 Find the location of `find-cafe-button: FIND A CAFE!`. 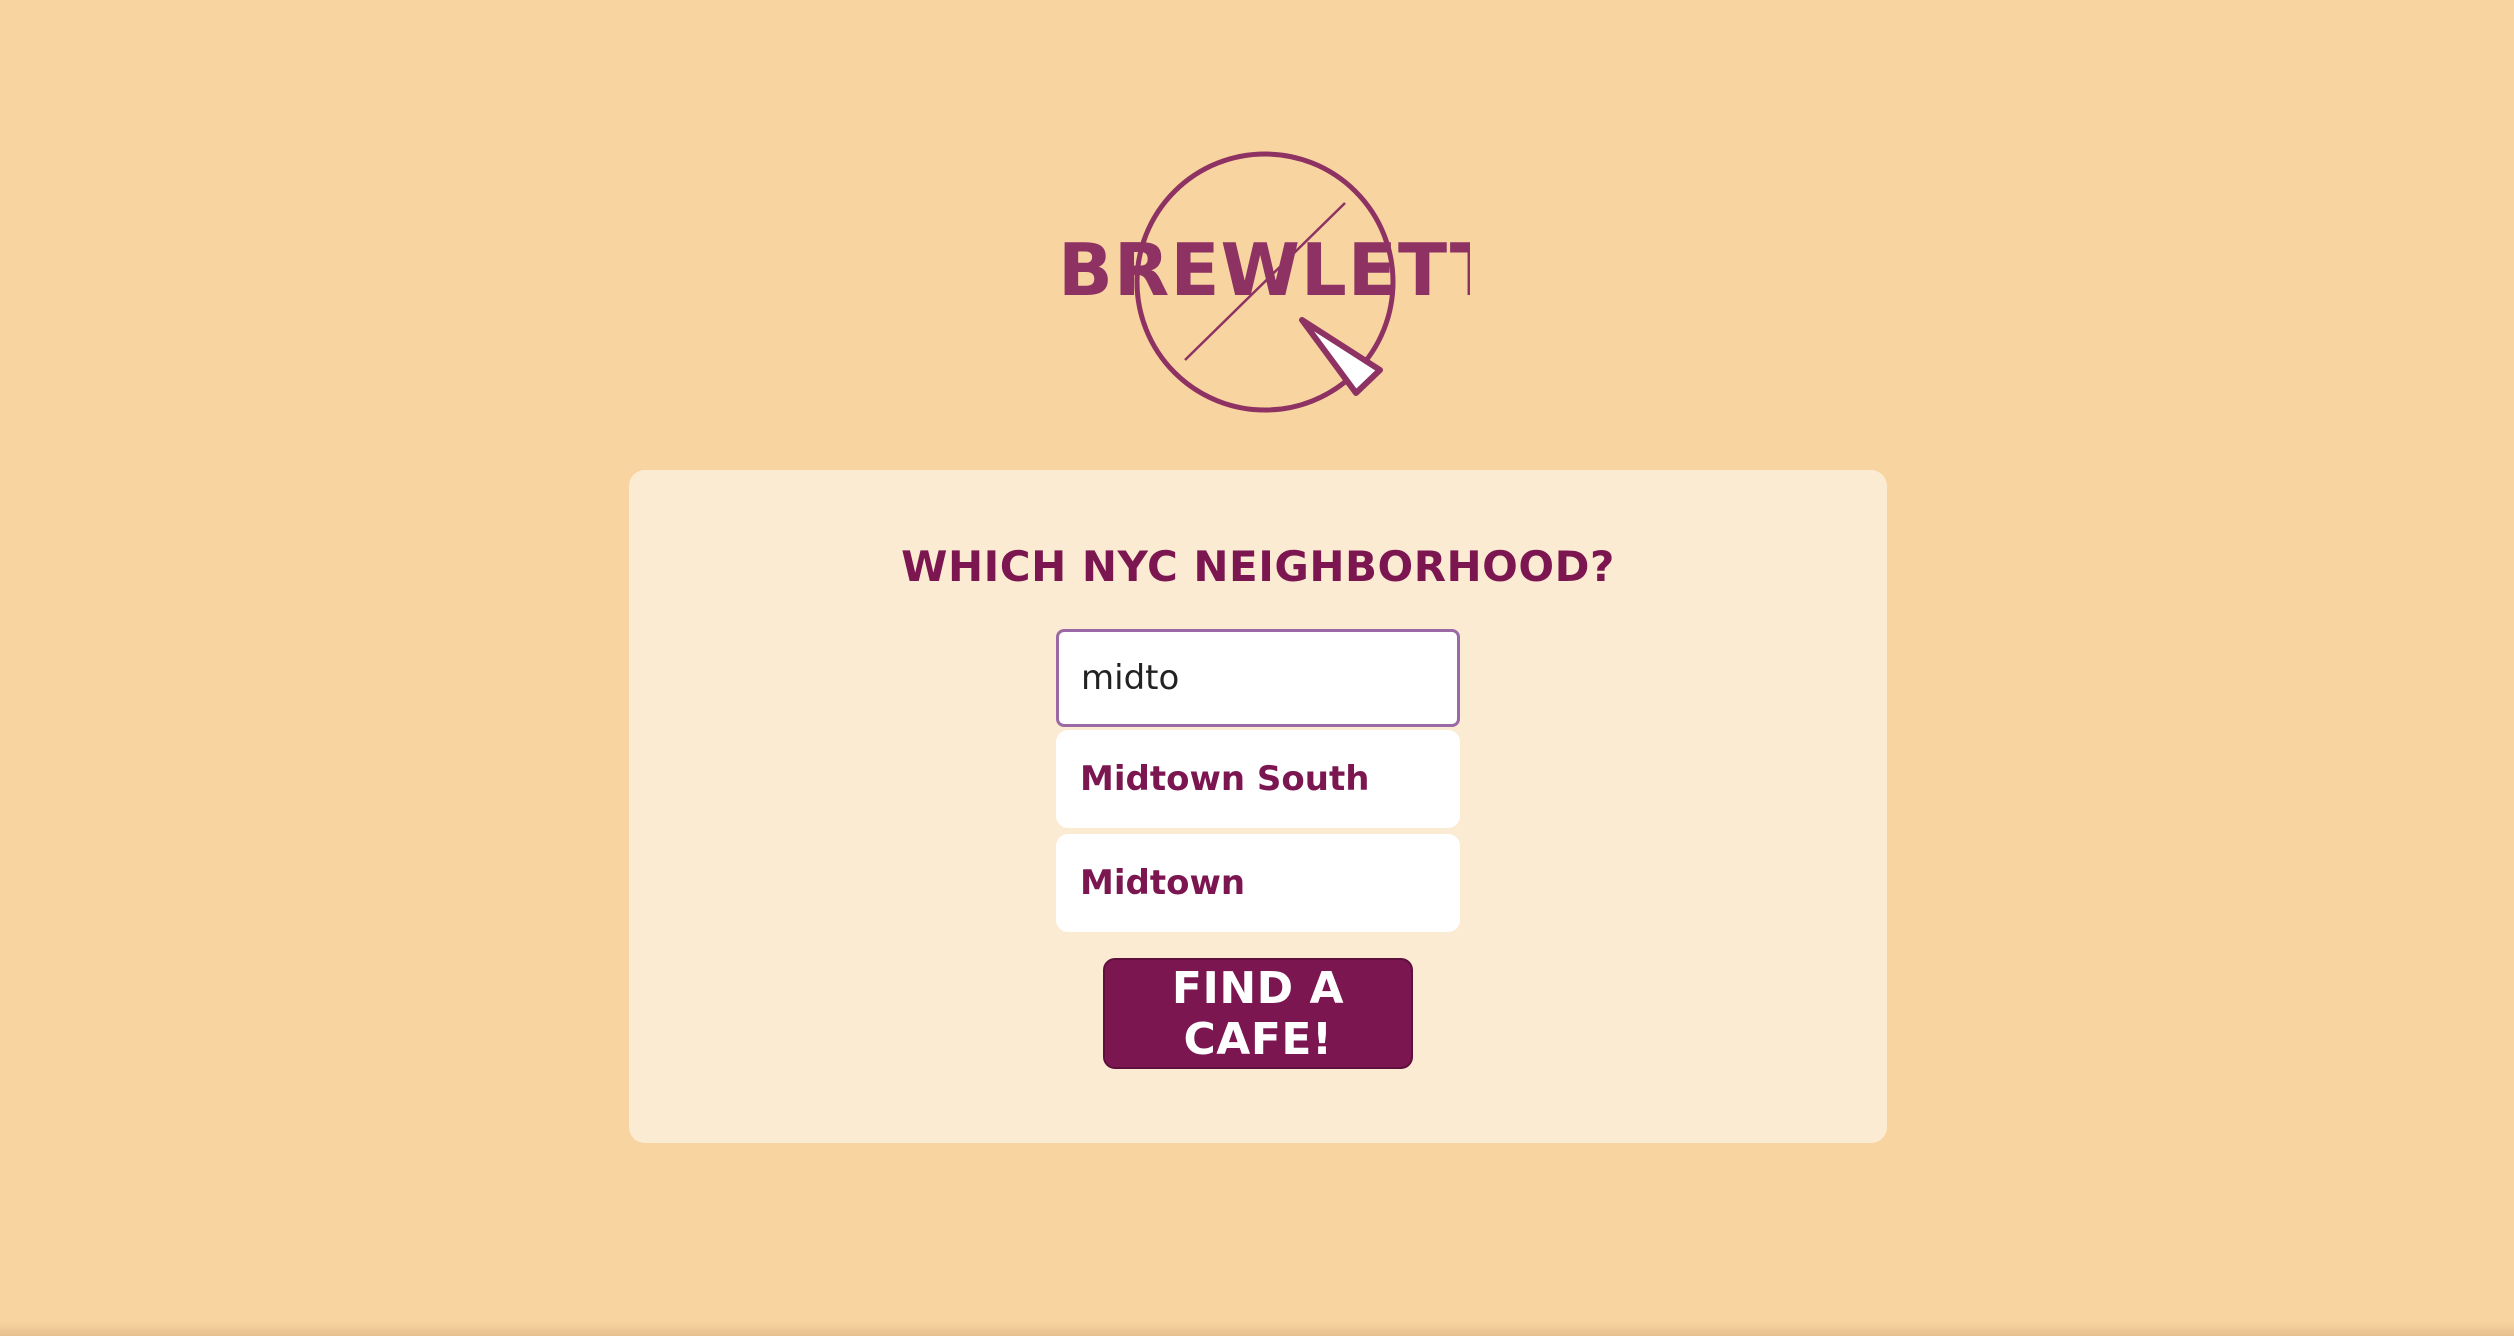

find-cafe-button: FIND A CAFE! is located at coordinates (1258, 1013).